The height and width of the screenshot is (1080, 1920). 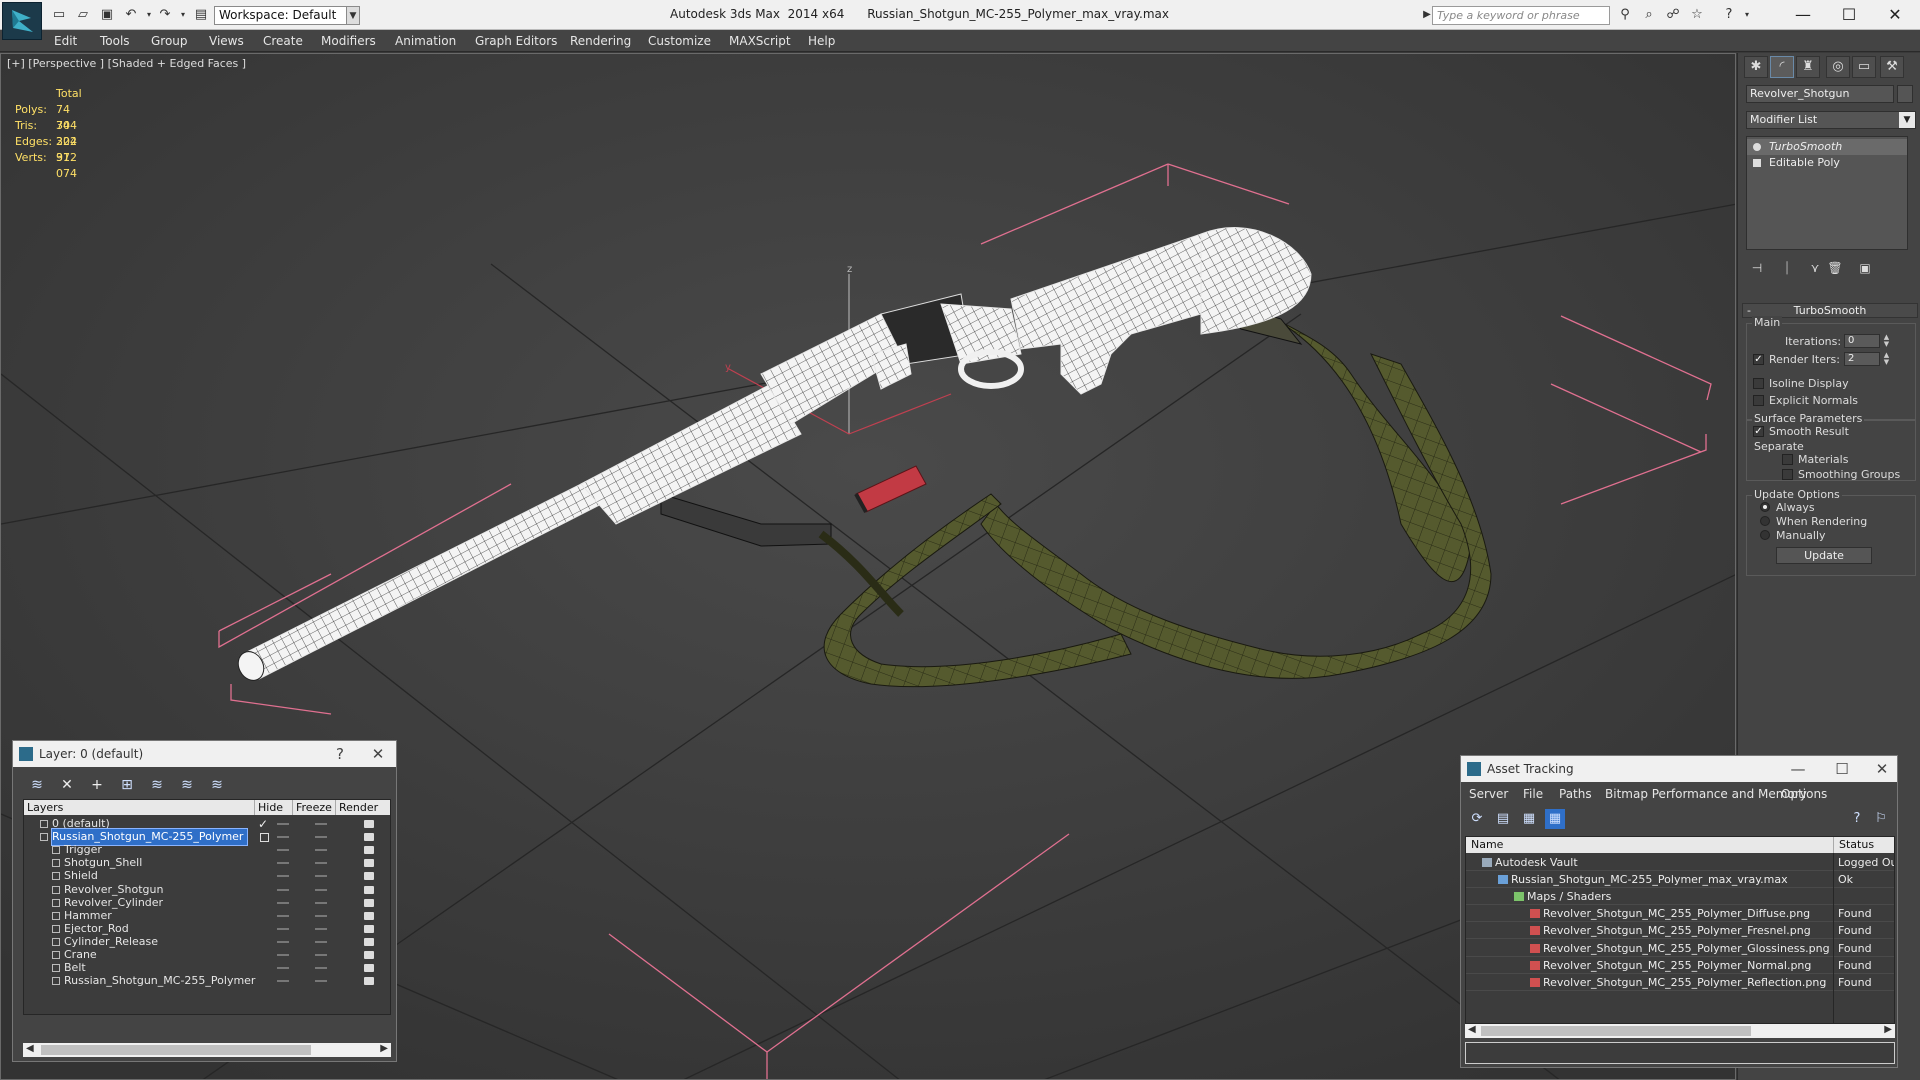 I want to click on lightbulb-icon, so click(x=1757, y=147).